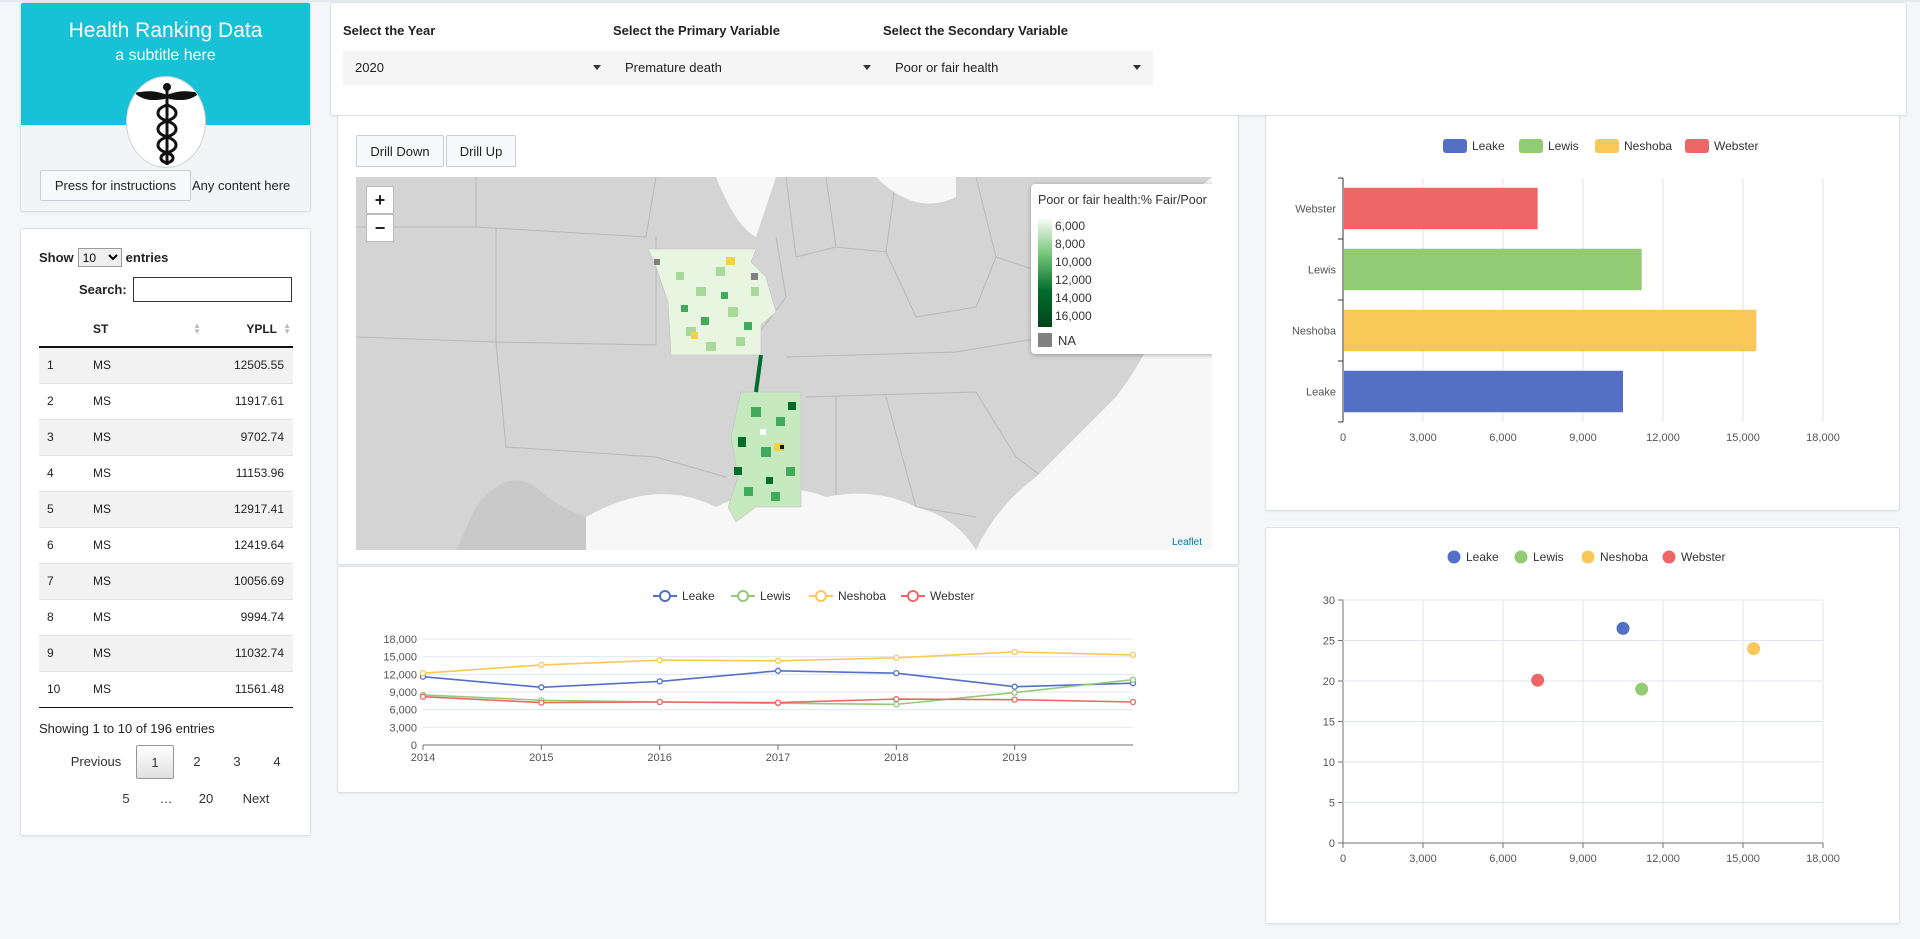 Image resolution: width=1920 pixels, height=939 pixels. I want to click on legend-na-swatch, so click(1045, 340).